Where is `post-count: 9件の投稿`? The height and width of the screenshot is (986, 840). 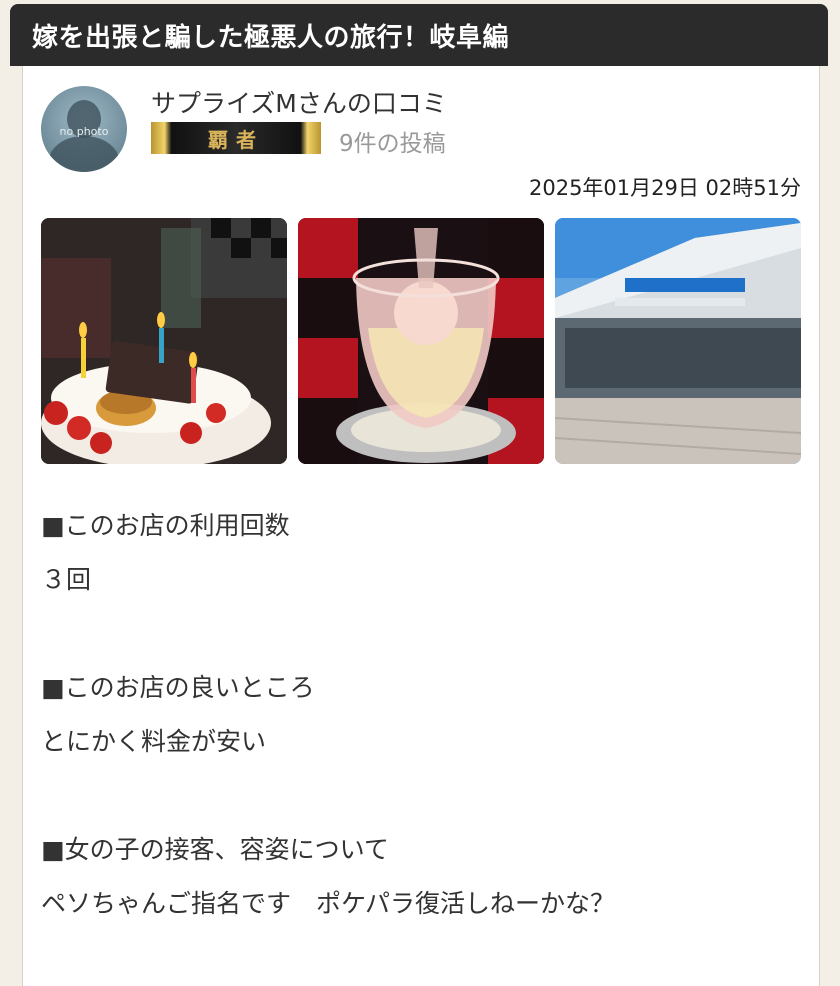 post-count: 9件の投稿 is located at coordinates (392, 141).